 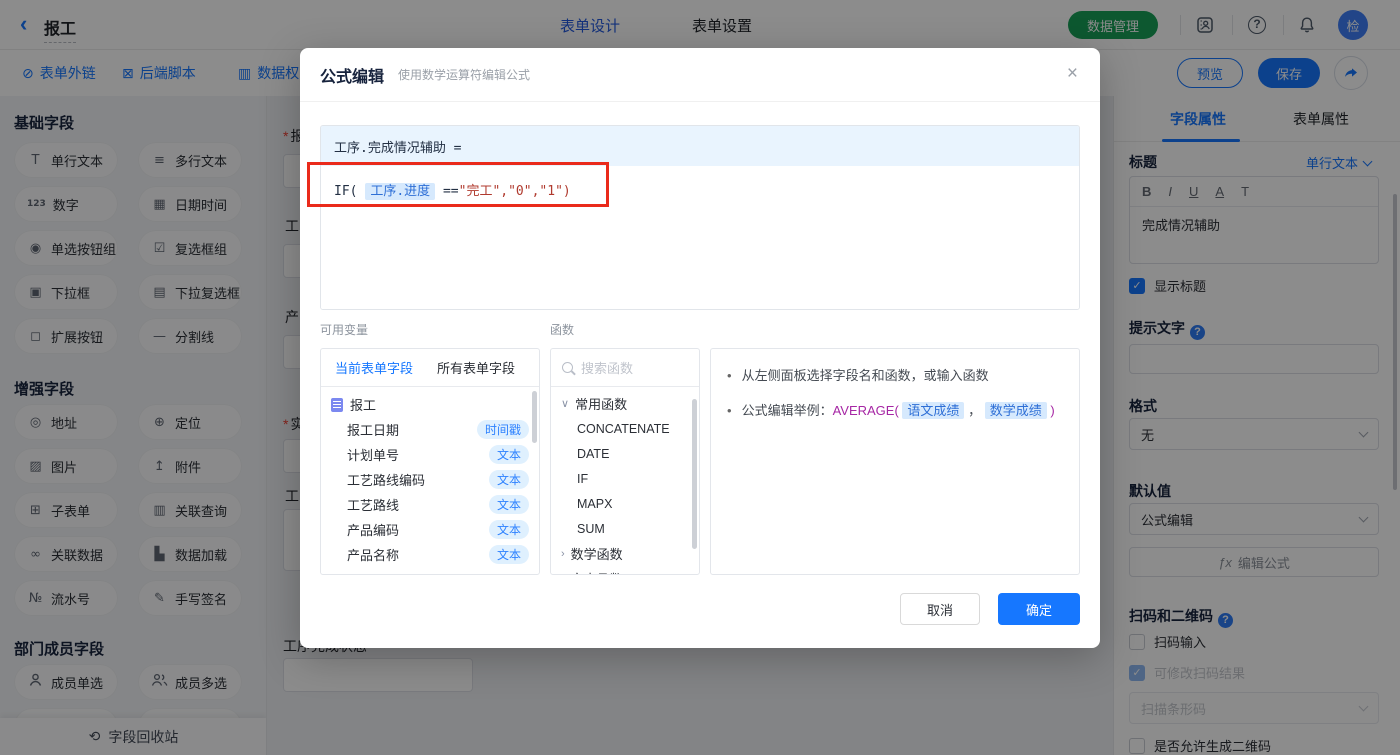 What do you see at coordinates (700, 75) in the screenshot?
I see `modal-header: 公式编辑 使用数学运算符编辑公式 ×` at bounding box center [700, 75].